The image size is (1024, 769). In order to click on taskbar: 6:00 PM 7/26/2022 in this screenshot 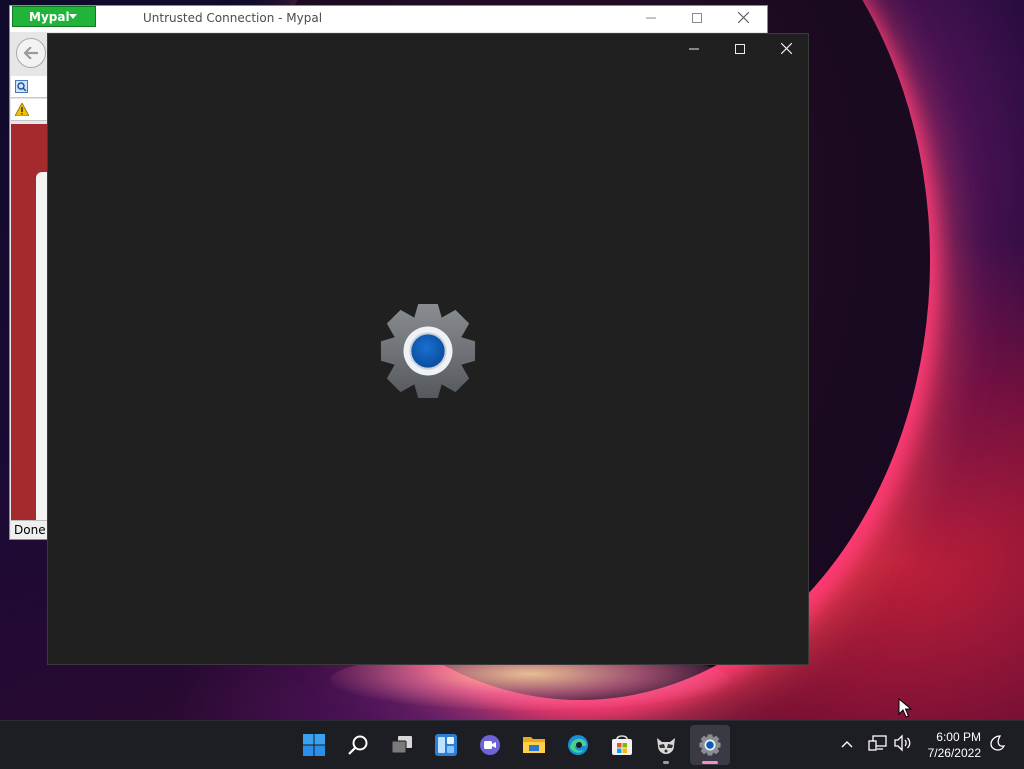, I will do `click(512, 744)`.